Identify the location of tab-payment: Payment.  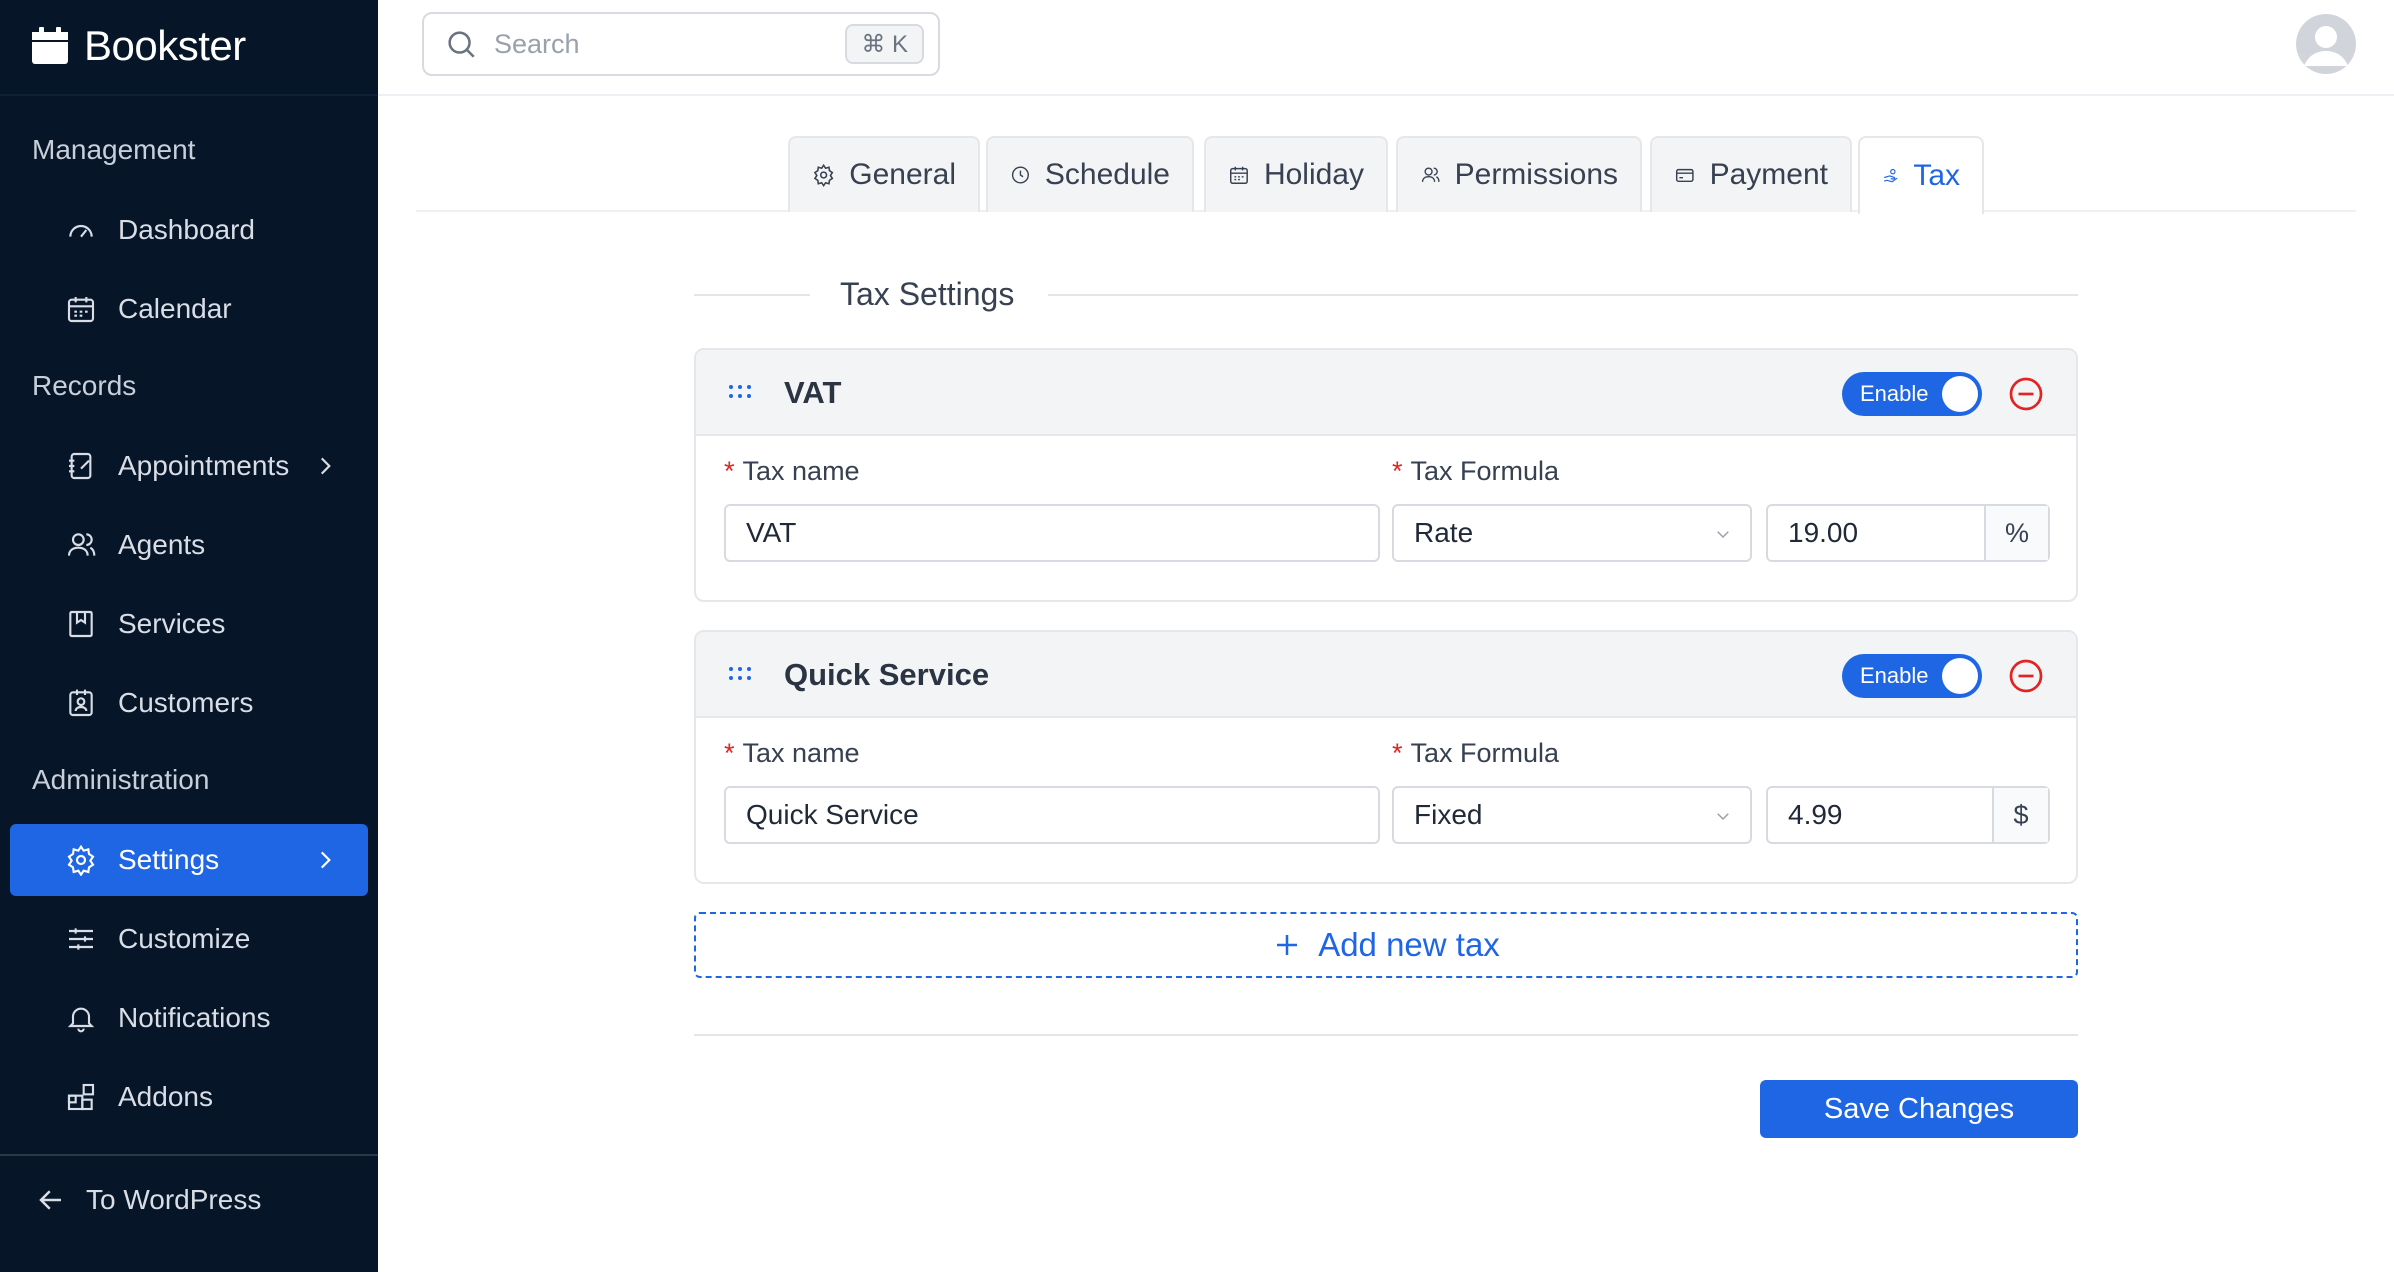
(1751, 174).